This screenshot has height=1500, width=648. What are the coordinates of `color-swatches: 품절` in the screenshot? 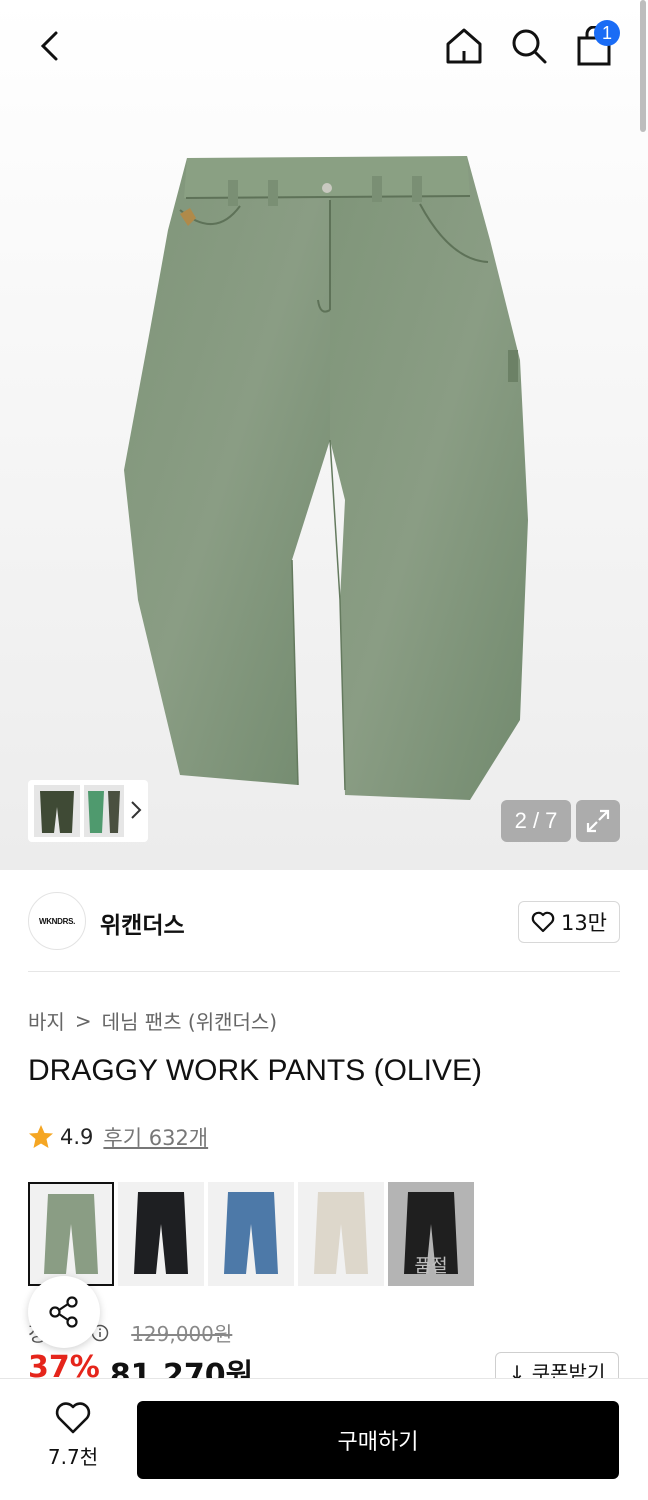 It's located at (251, 1234).